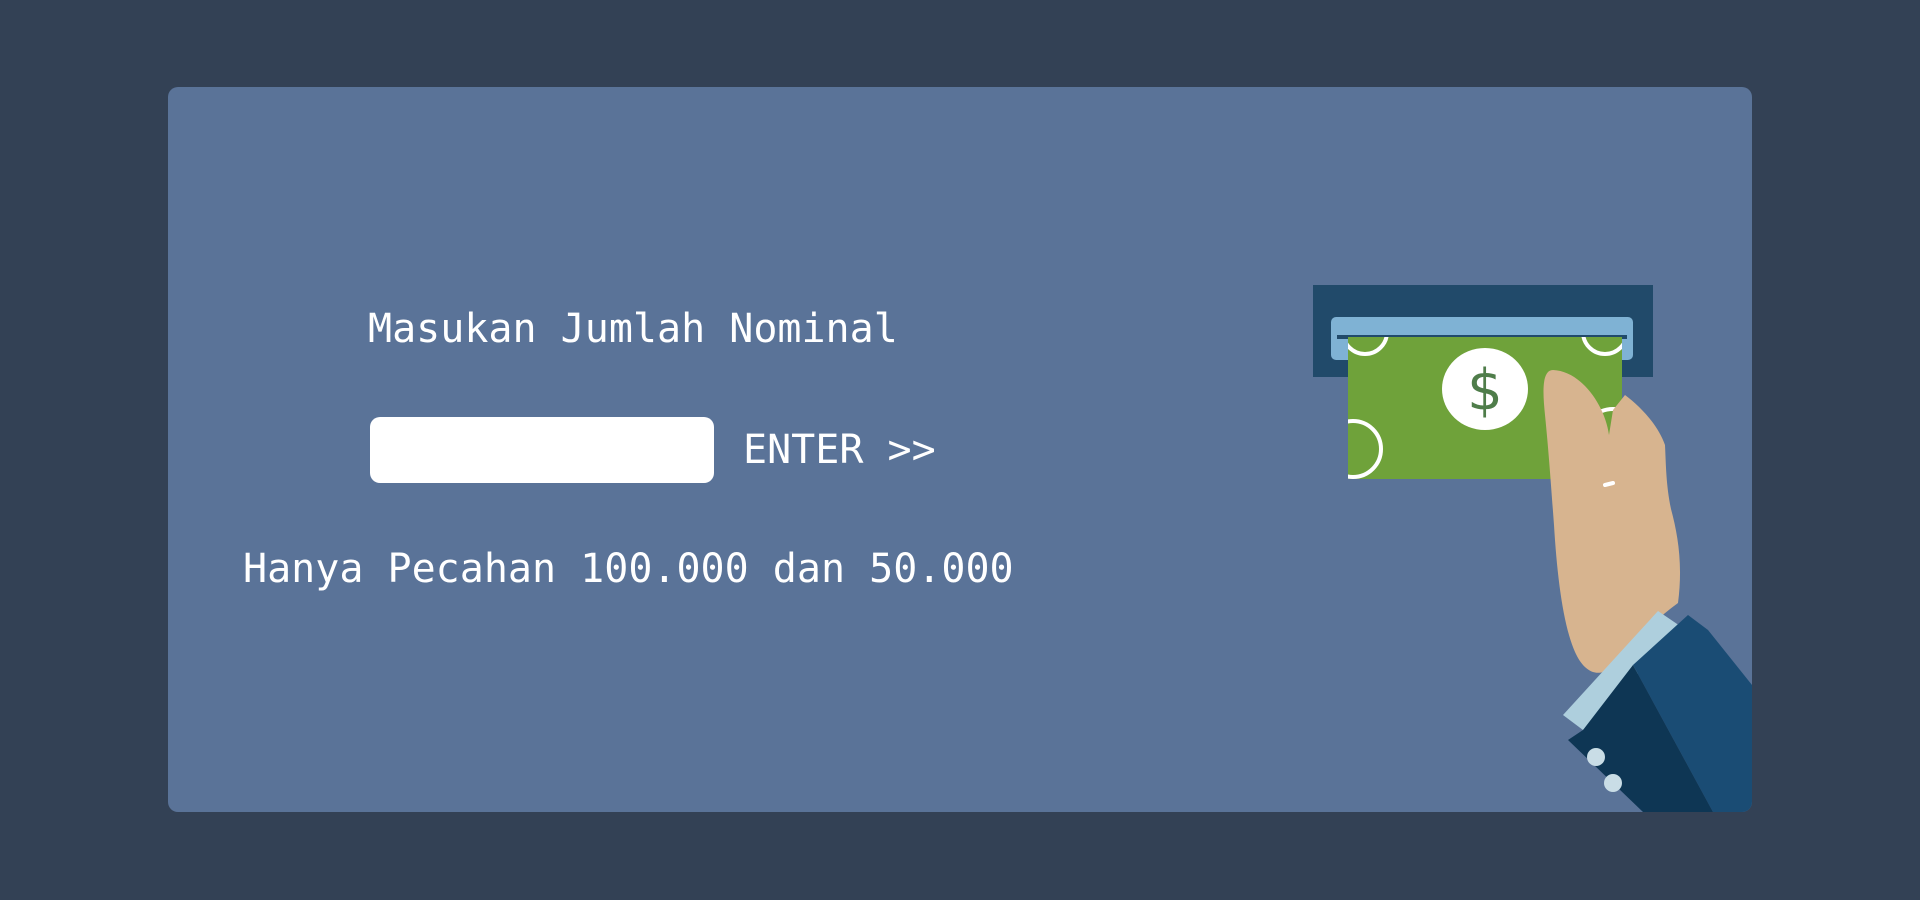  I want to click on dollar-symbol: $, so click(1485, 390).